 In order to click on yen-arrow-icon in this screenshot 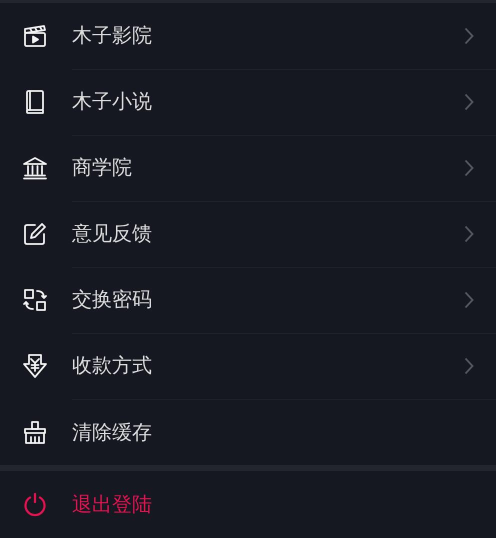, I will do `click(35, 366)`.